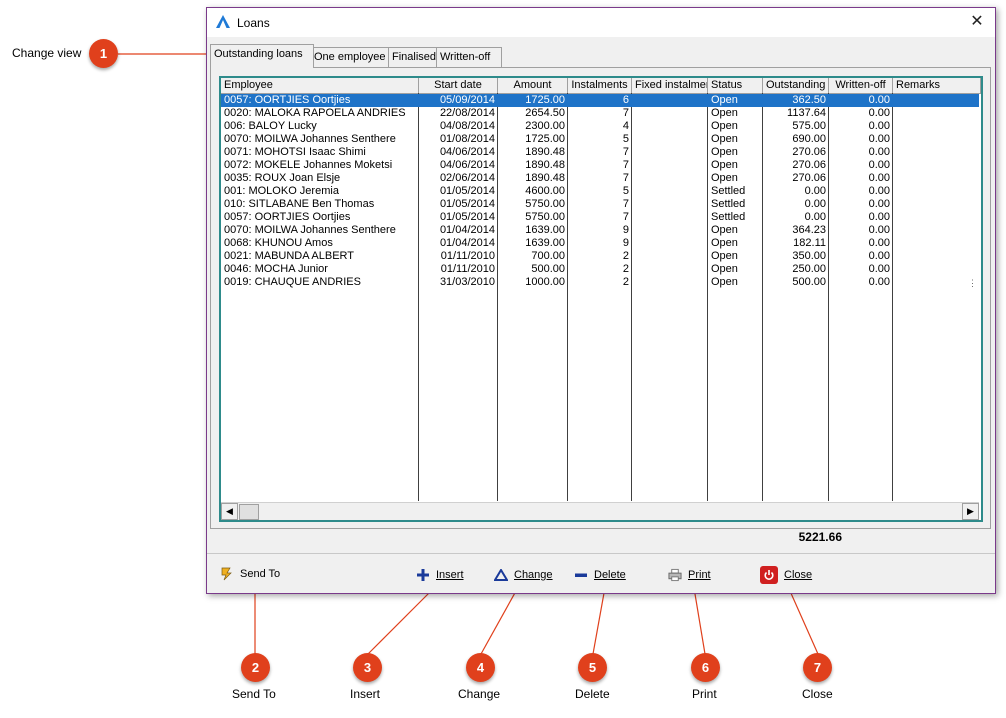  I want to click on column-header-instalments: Instalments, so click(600, 85).